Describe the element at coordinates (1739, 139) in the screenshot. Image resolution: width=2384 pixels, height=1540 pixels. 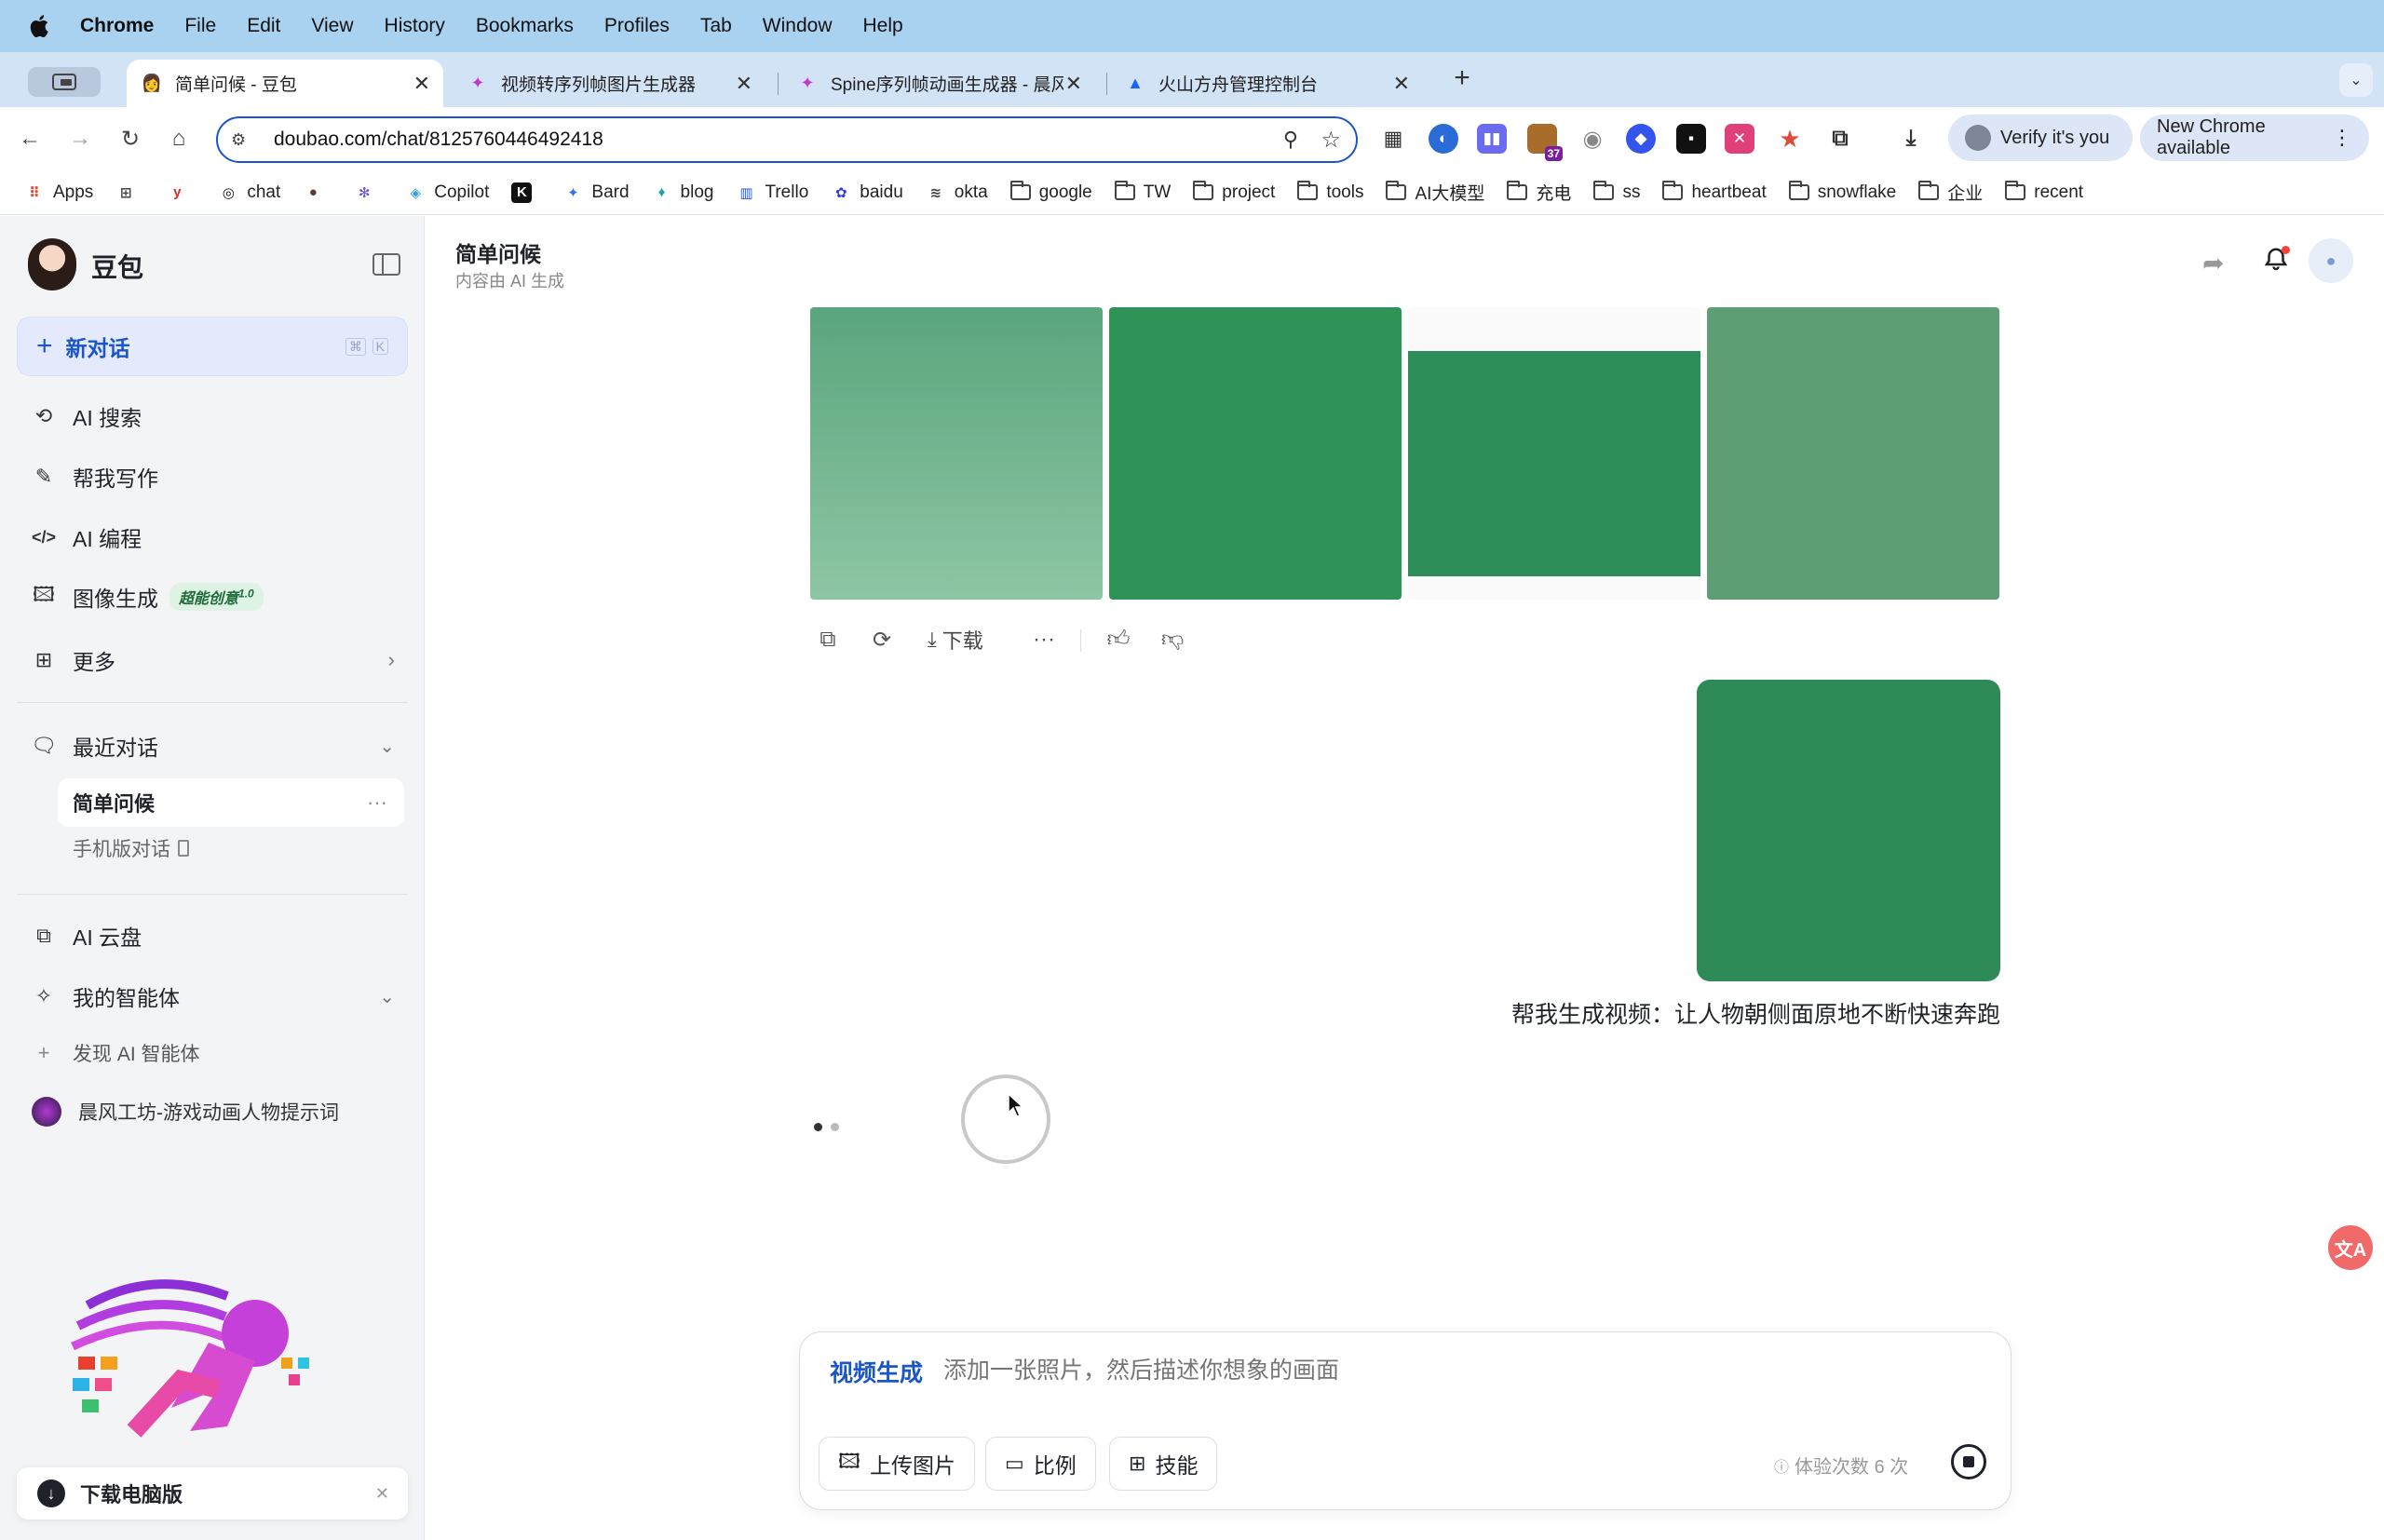
I see `extension-pink-icon: ✕` at that location.